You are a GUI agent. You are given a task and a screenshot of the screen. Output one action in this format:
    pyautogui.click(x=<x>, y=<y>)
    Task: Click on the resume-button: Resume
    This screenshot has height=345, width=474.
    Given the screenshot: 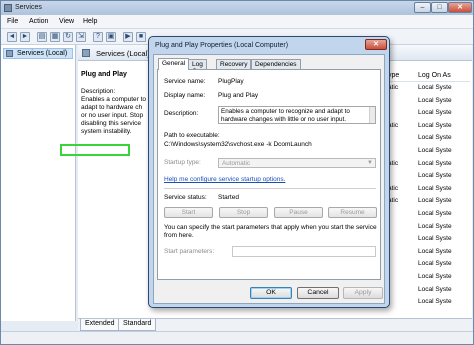 What is the action you would take?
    pyautogui.click(x=352, y=212)
    